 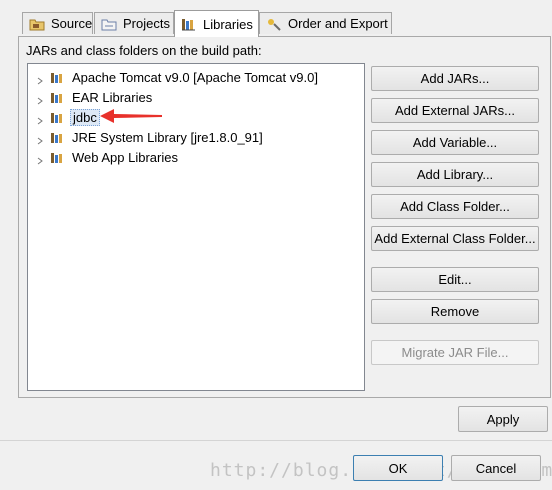 I want to click on tree-item-label: EAR Libraries, so click(x=112, y=97).